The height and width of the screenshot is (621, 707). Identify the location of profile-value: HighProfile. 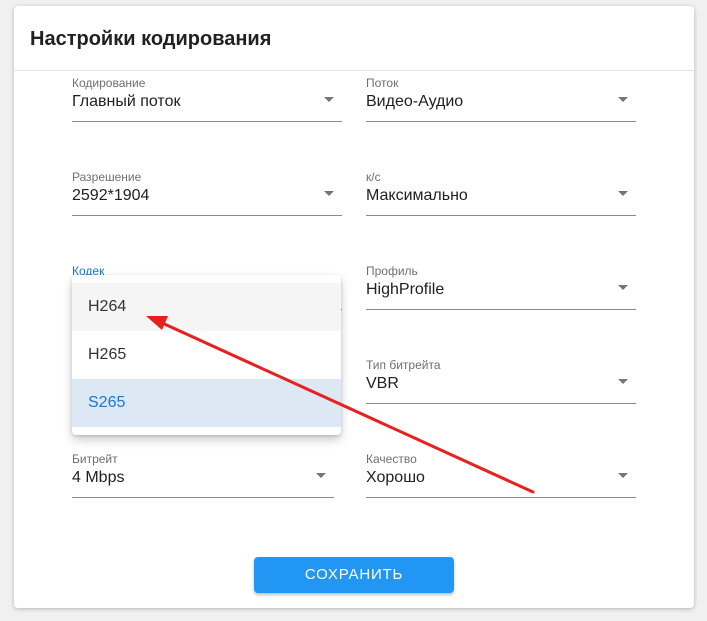
(405, 289).